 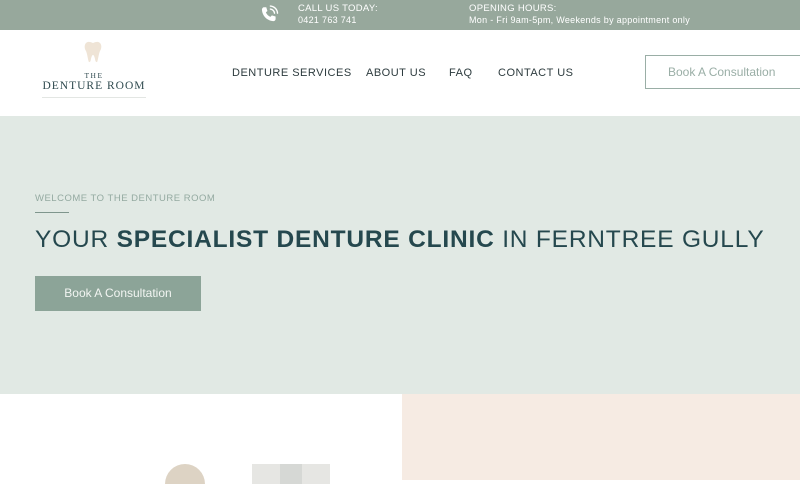 I want to click on logo-divider, so click(x=94, y=97).